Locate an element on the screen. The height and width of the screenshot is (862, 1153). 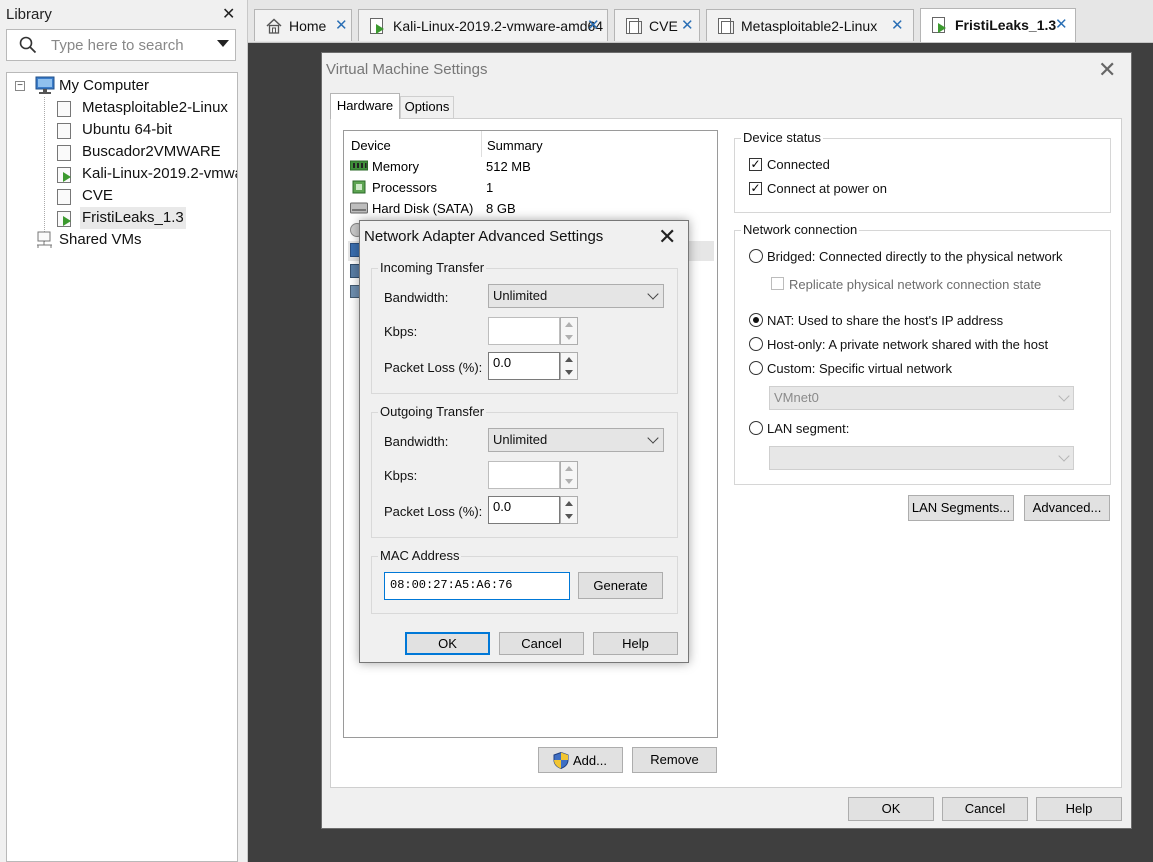
incoming-kbps-input is located at coordinates (524, 331).